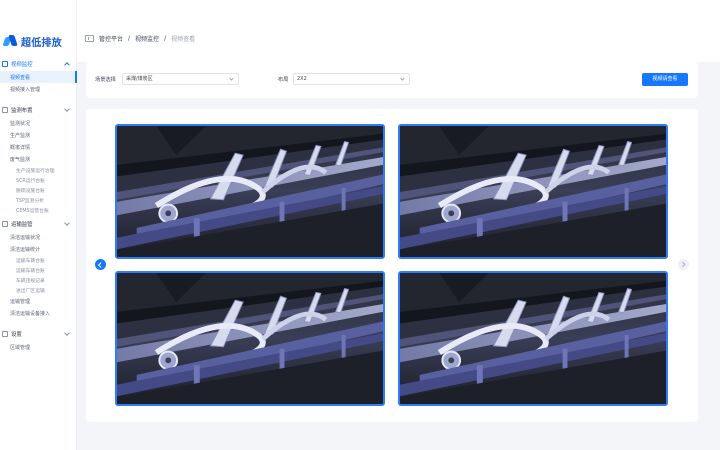 This screenshot has width=720, height=450. What do you see at coordinates (398, 31) in the screenshot?
I see `top-header: 管控平台 / 视频监控 / 视频查看` at bounding box center [398, 31].